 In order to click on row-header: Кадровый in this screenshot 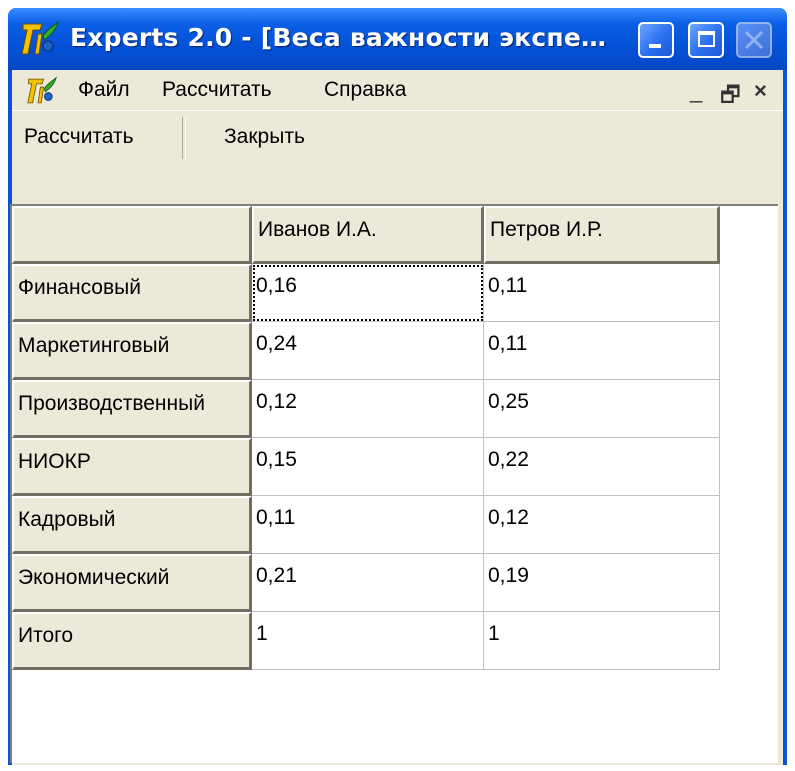, I will do `click(132, 525)`.